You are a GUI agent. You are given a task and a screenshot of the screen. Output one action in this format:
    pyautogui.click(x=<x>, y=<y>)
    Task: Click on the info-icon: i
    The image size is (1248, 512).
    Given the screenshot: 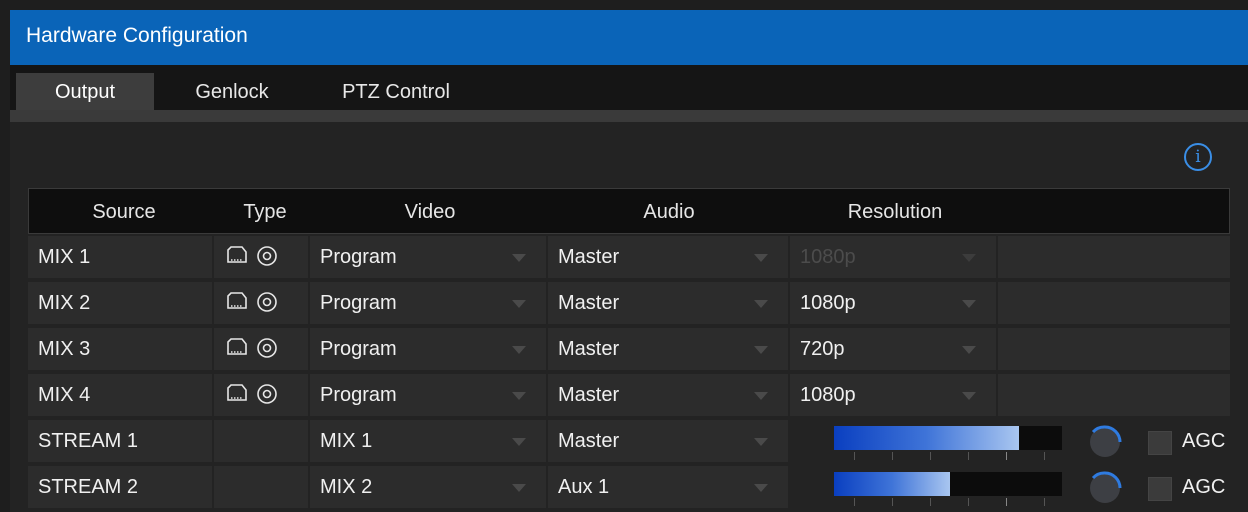 What is the action you would take?
    pyautogui.click(x=1198, y=157)
    